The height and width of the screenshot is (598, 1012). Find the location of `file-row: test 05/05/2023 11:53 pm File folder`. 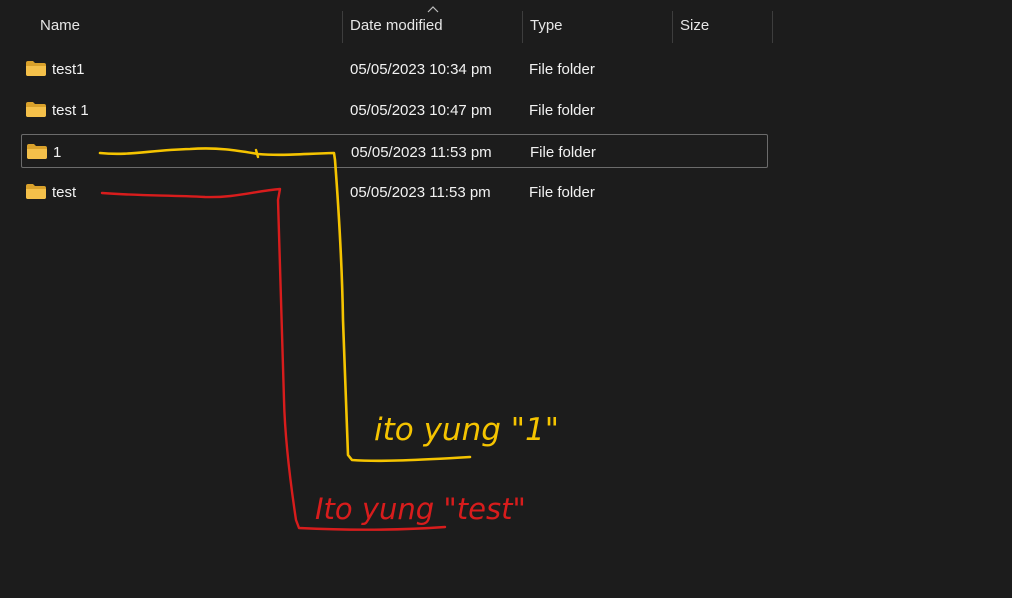

file-row: test 05/05/2023 11:53 pm File folder is located at coordinates (394, 192).